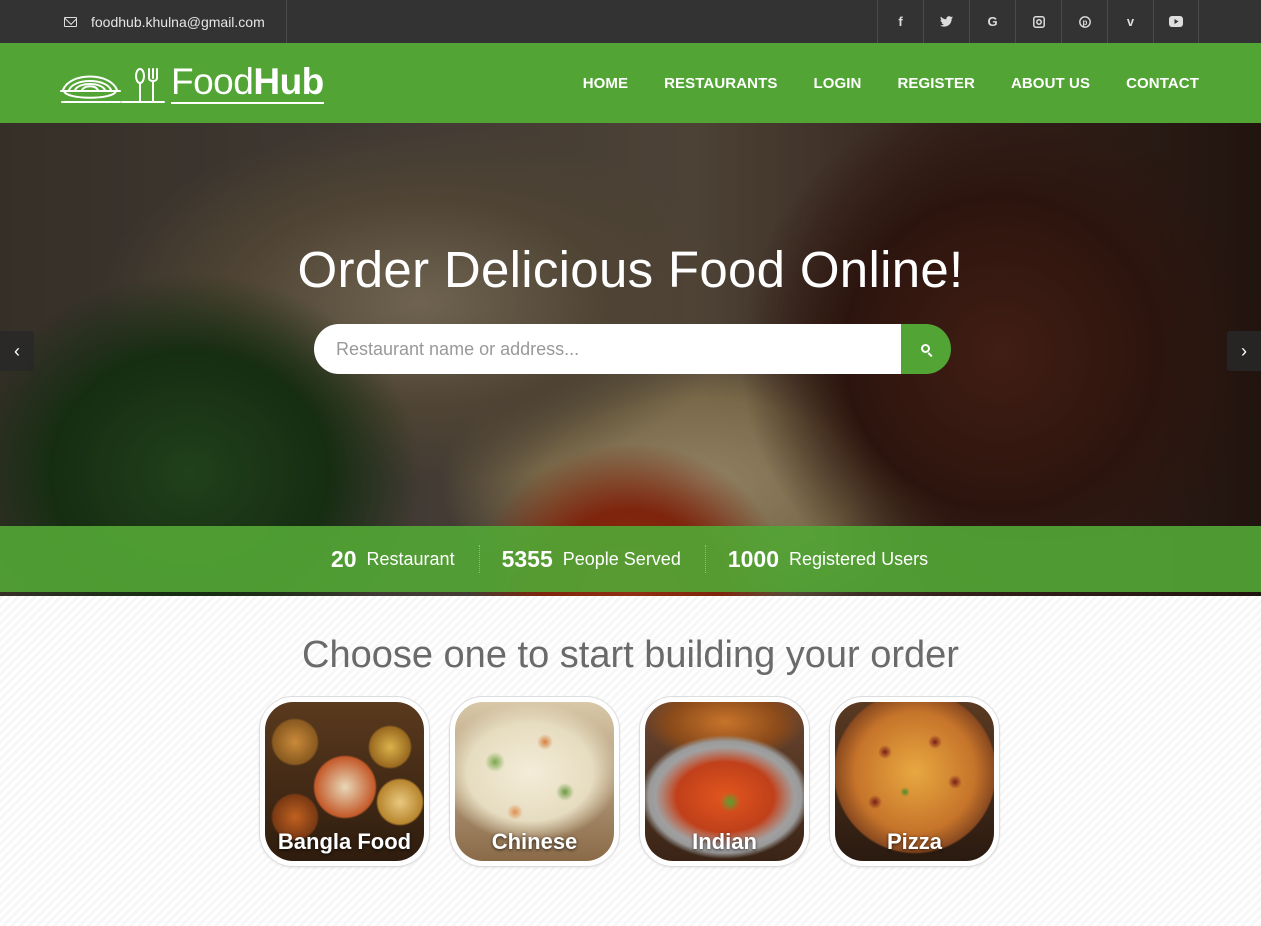 The image size is (1261, 926). I want to click on search-icon, so click(925, 348).